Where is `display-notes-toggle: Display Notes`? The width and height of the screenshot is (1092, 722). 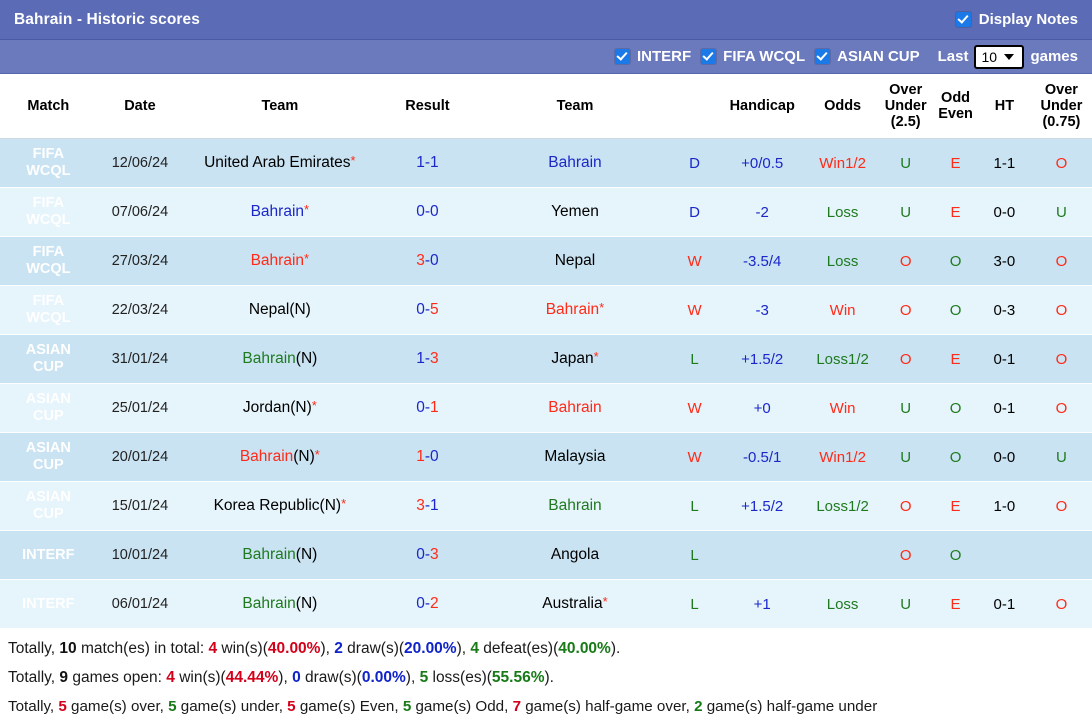
display-notes-toggle: Display Notes is located at coordinates (1016, 19).